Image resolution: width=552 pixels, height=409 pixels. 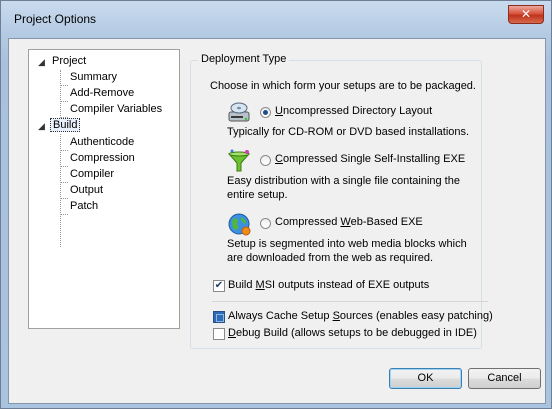 I want to click on tree-item-add-remove: Add-Remove, so click(x=102, y=93).